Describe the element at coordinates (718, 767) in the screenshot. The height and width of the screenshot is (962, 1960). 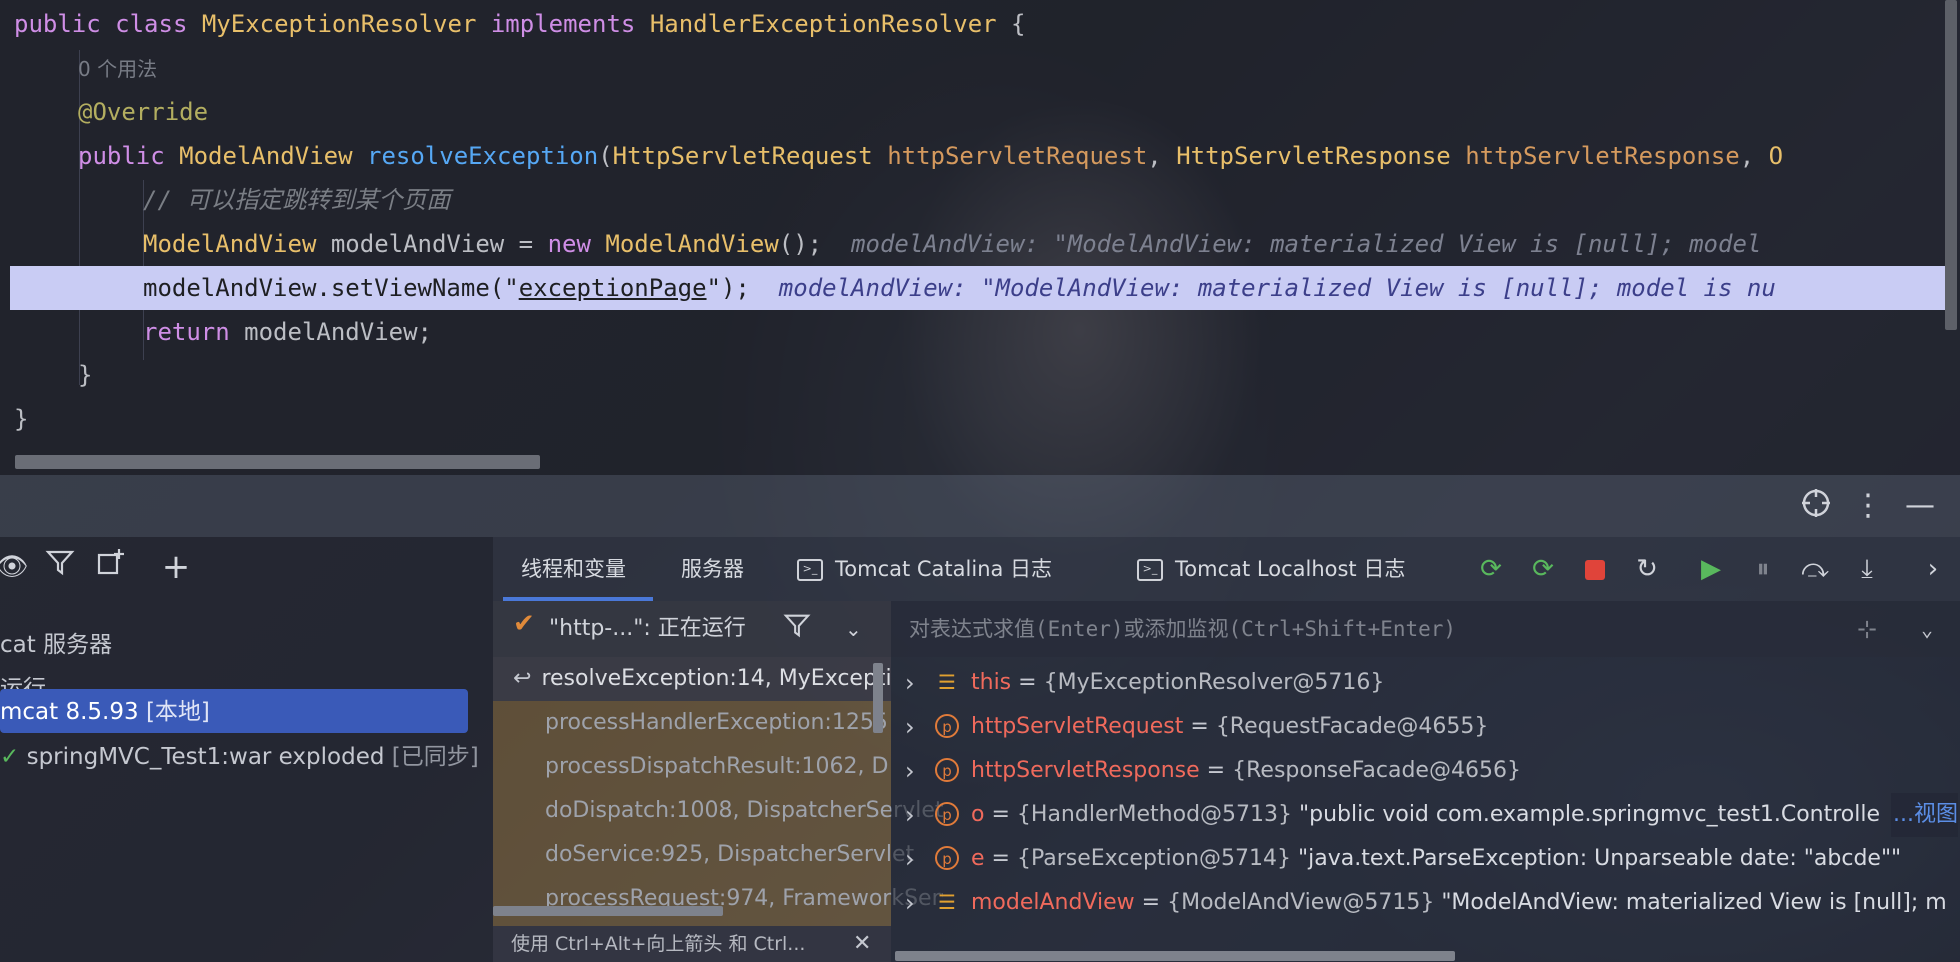
I see `stack-frame: processDispatchResult:1062, D` at that location.